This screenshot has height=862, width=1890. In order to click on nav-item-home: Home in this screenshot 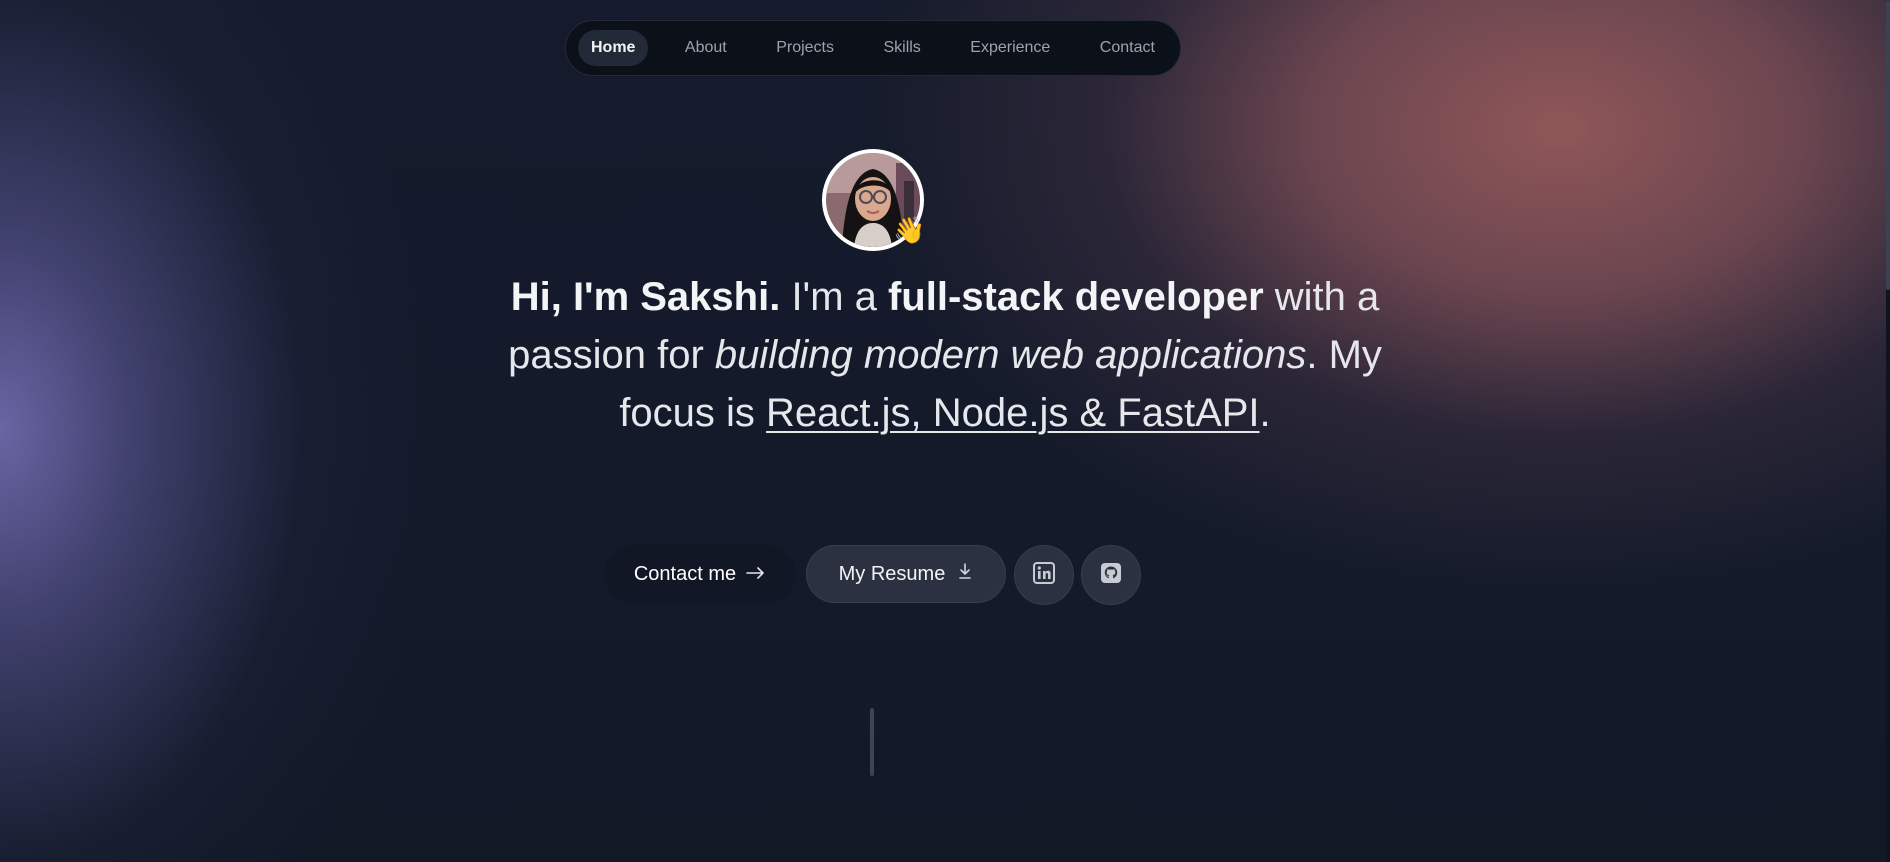, I will do `click(613, 48)`.